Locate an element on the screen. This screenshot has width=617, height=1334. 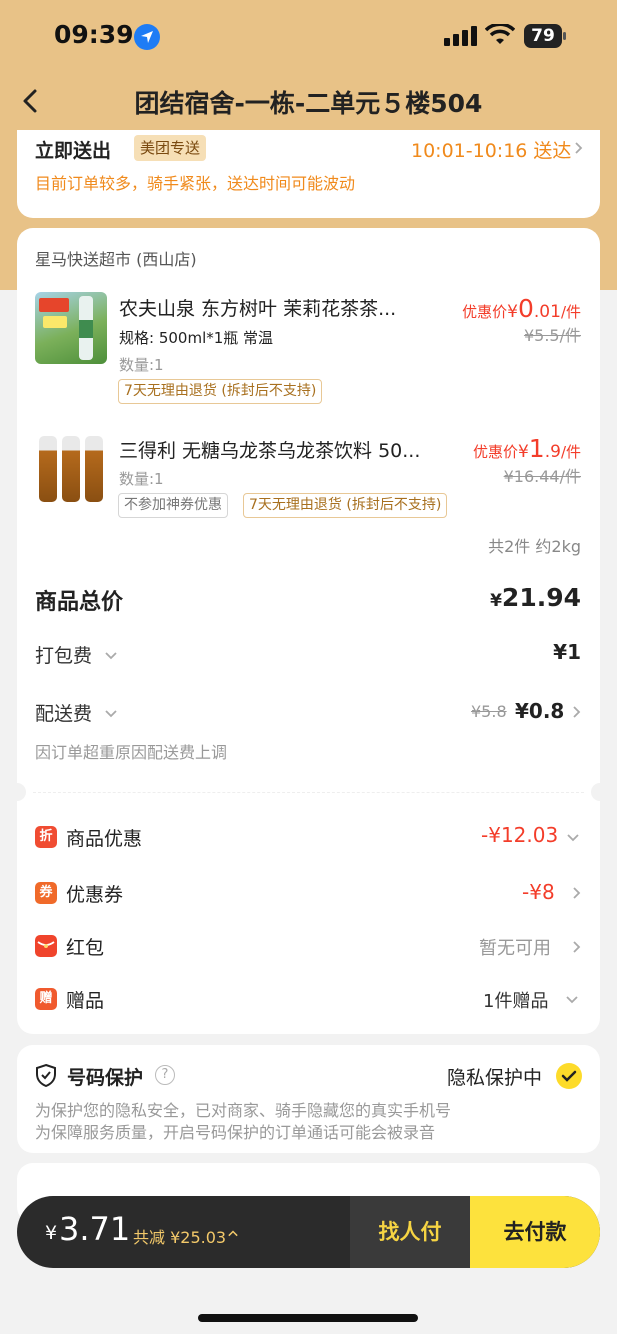
payment-bar: ¥ 3.71 共减 ¥25.03 找人付 去付款 is located at coordinates (308, 1232).